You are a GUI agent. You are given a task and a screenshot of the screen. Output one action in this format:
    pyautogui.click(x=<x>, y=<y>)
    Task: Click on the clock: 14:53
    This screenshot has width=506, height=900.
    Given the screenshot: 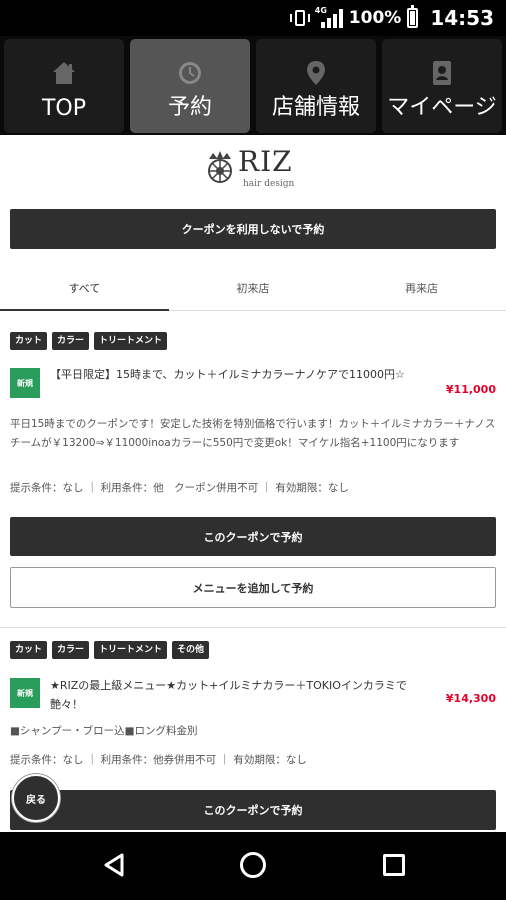 What is the action you would take?
    pyautogui.click(x=462, y=18)
    